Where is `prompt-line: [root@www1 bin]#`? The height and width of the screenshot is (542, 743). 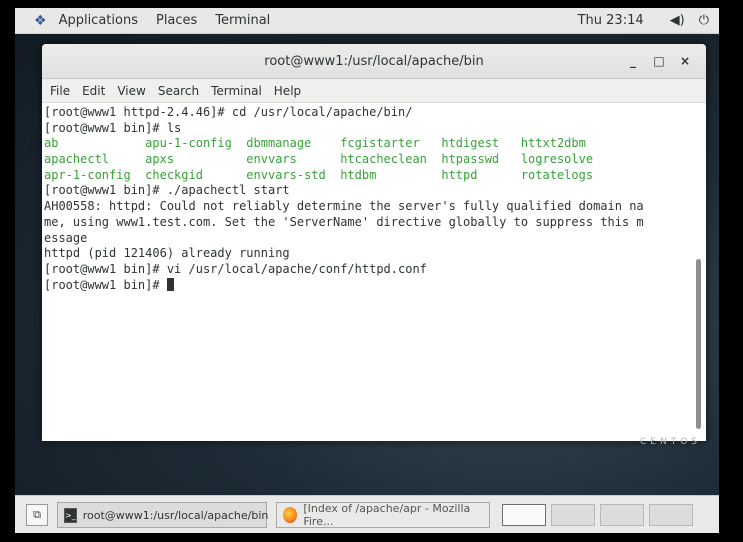
prompt-line: [root@www1 bin]# is located at coordinates (375, 285).